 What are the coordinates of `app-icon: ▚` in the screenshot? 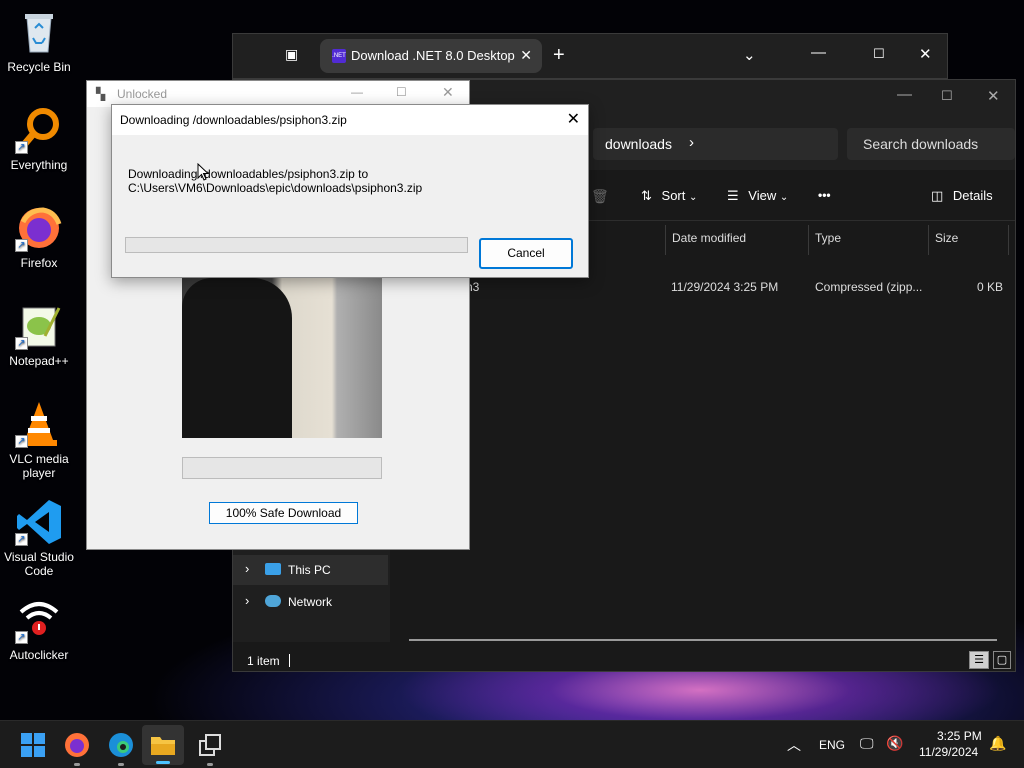 It's located at (101, 94).